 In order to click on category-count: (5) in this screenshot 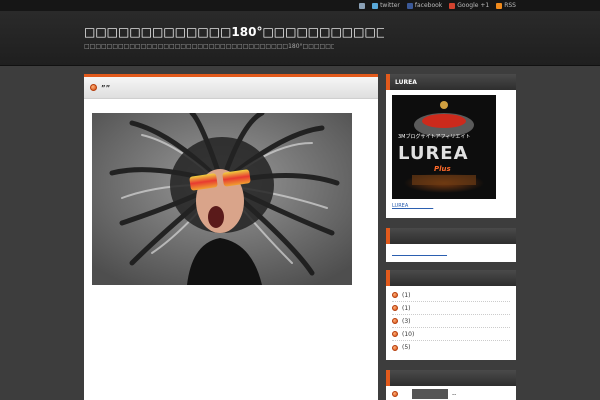, I will do `click(406, 347)`.